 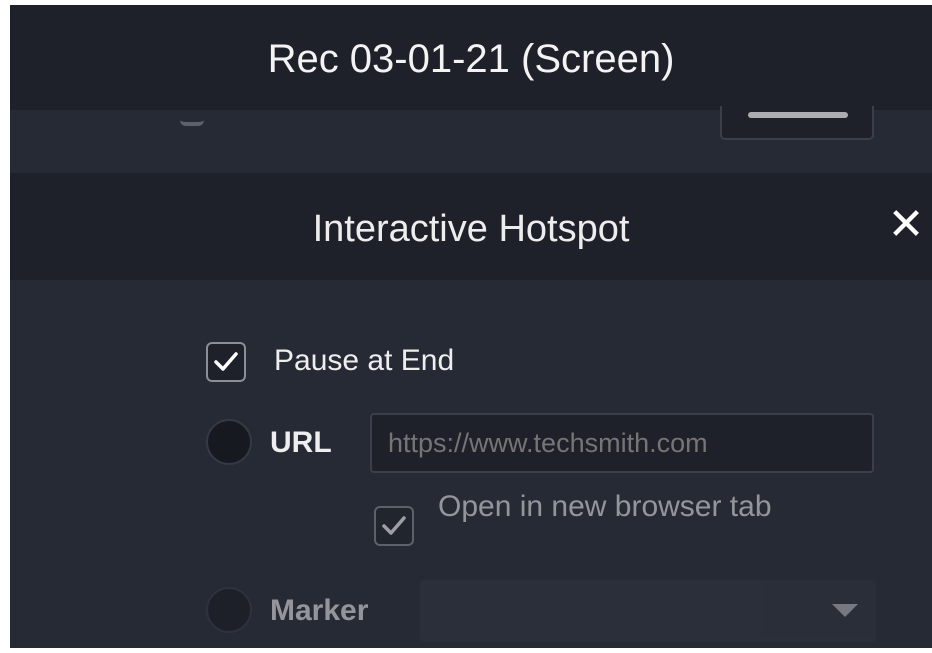 What do you see at coordinates (471, 229) in the screenshot?
I see `panel-title: Interactive Hotspot` at bounding box center [471, 229].